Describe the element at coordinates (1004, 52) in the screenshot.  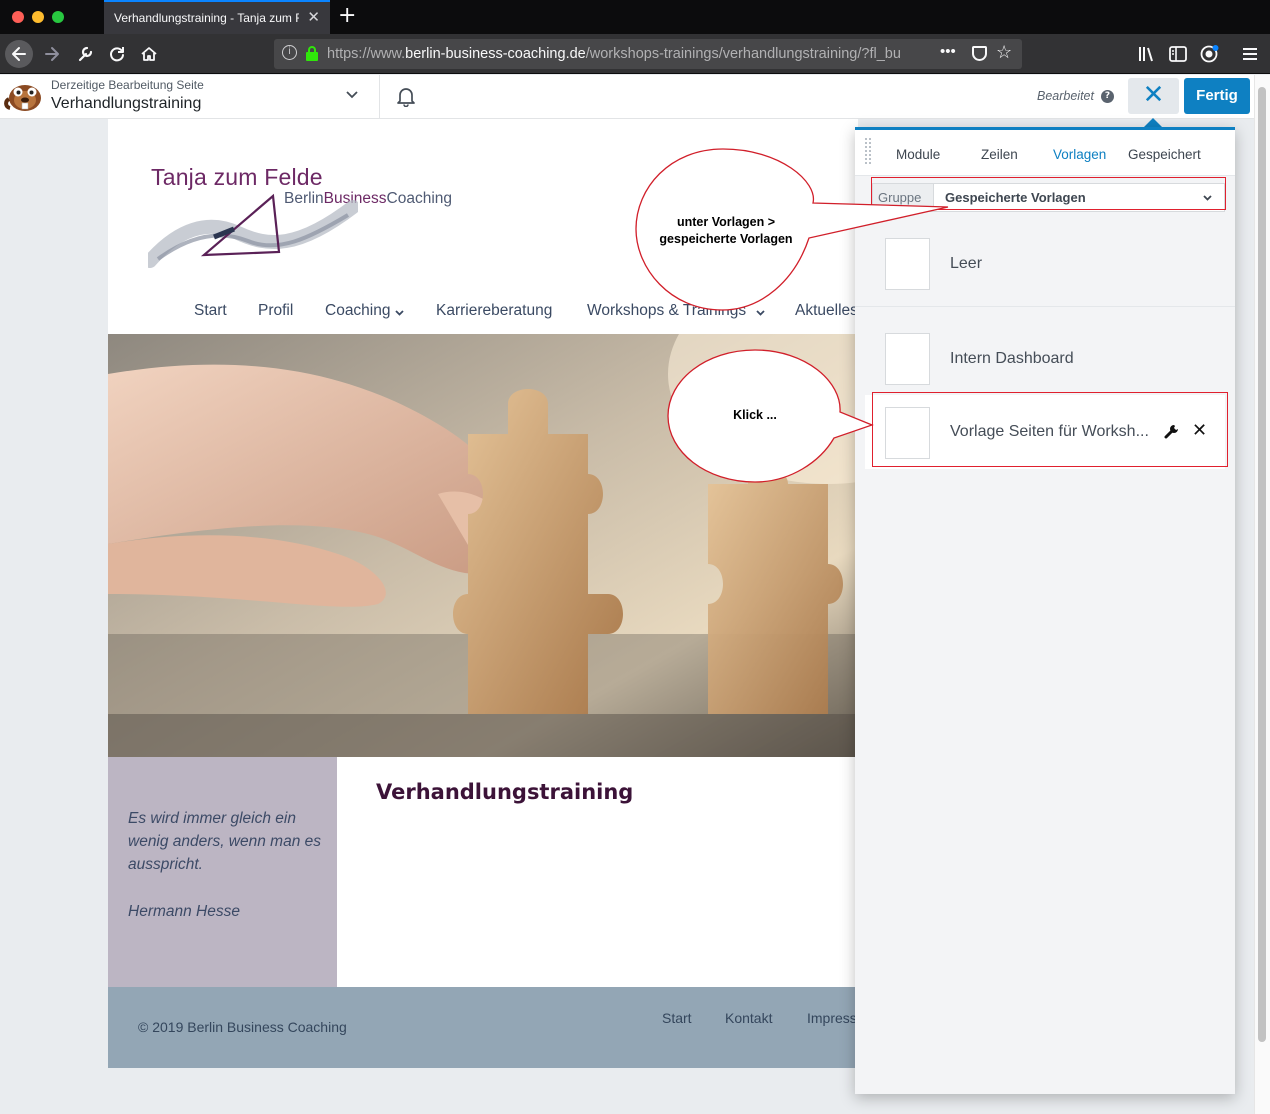
I see `bookmark-star-icon: ☆` at that location.